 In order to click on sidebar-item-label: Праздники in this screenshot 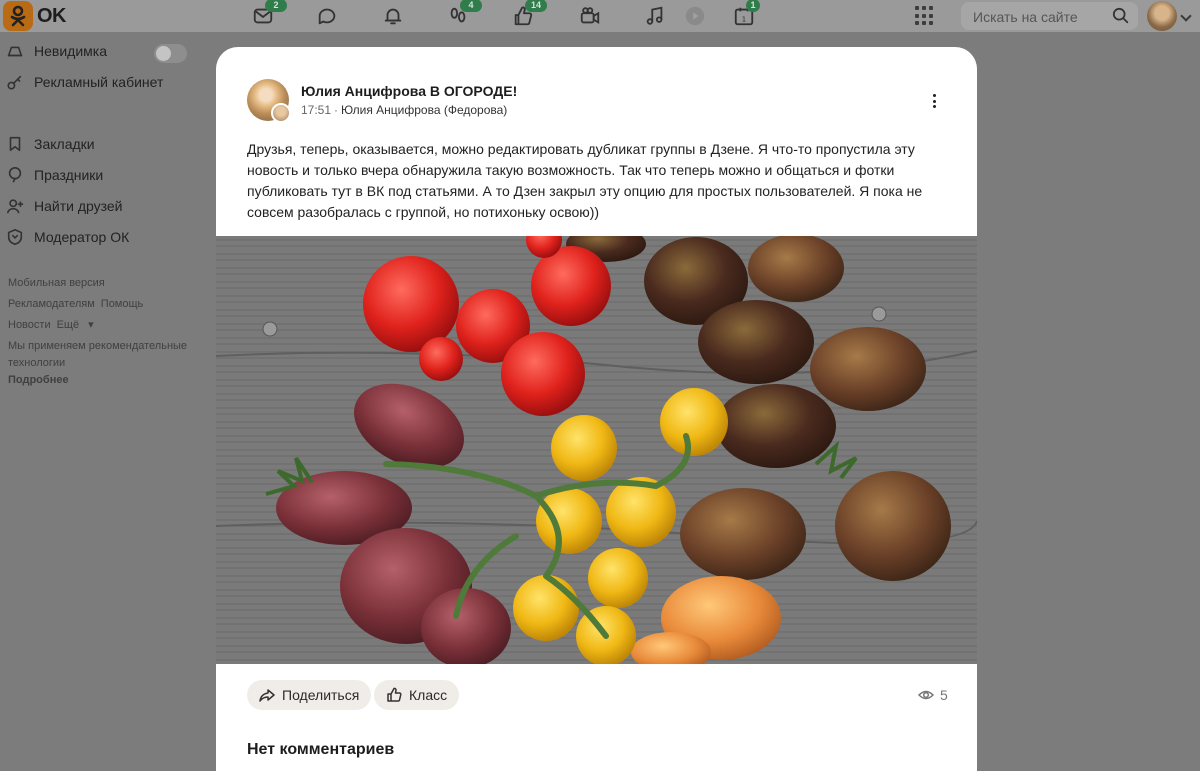, I will do `click(69, 175)`.